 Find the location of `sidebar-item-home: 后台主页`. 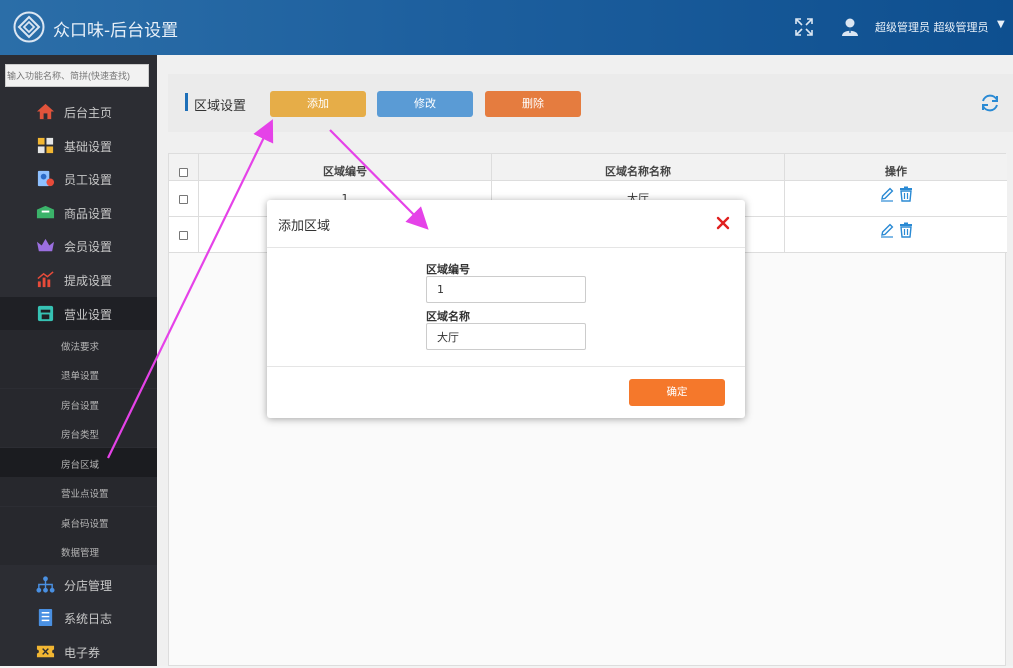

sidebar-item-home: 后台主页 is located at coordinates (78, 111).